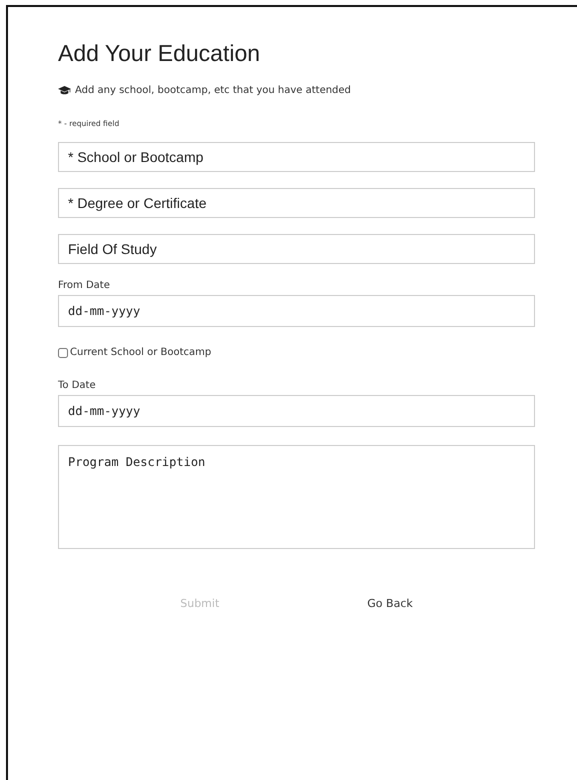 The width and height of the screenshot is (577, 780). Describe the element at coordinates (296, 497) in the screenshot. I see `description-field: Program Description` at that location.